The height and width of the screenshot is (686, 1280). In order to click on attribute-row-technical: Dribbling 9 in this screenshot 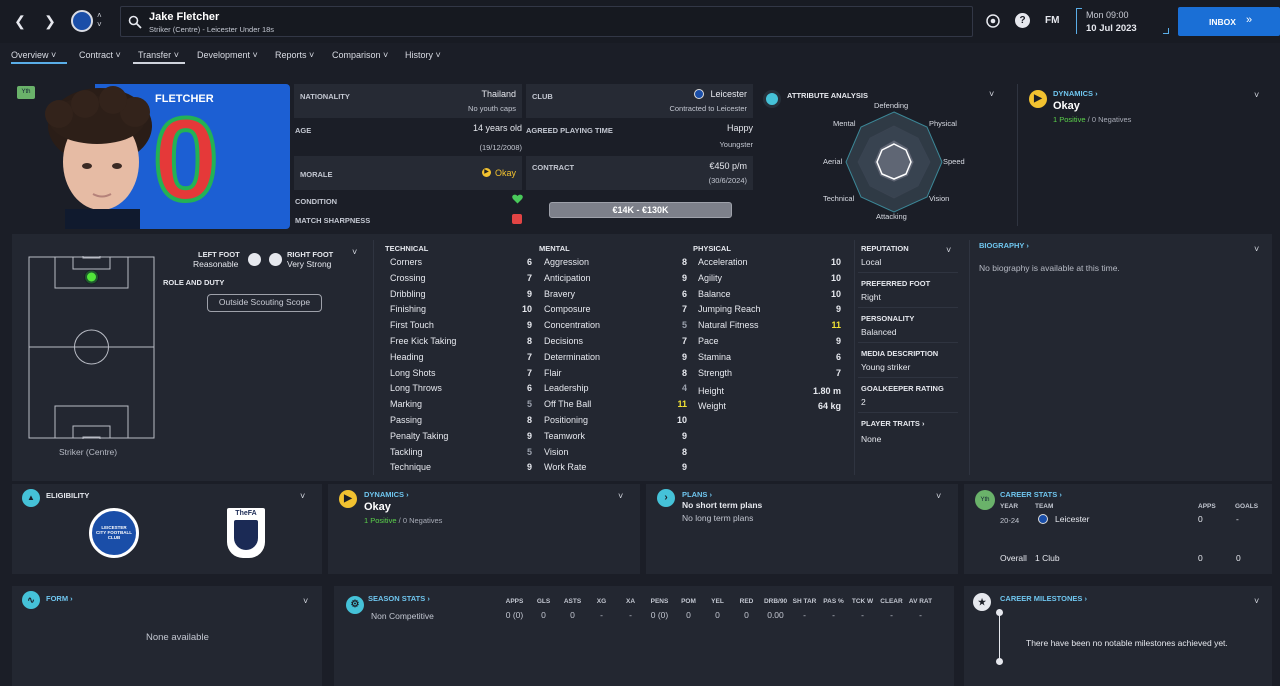, I will do `click(461, 296)`.